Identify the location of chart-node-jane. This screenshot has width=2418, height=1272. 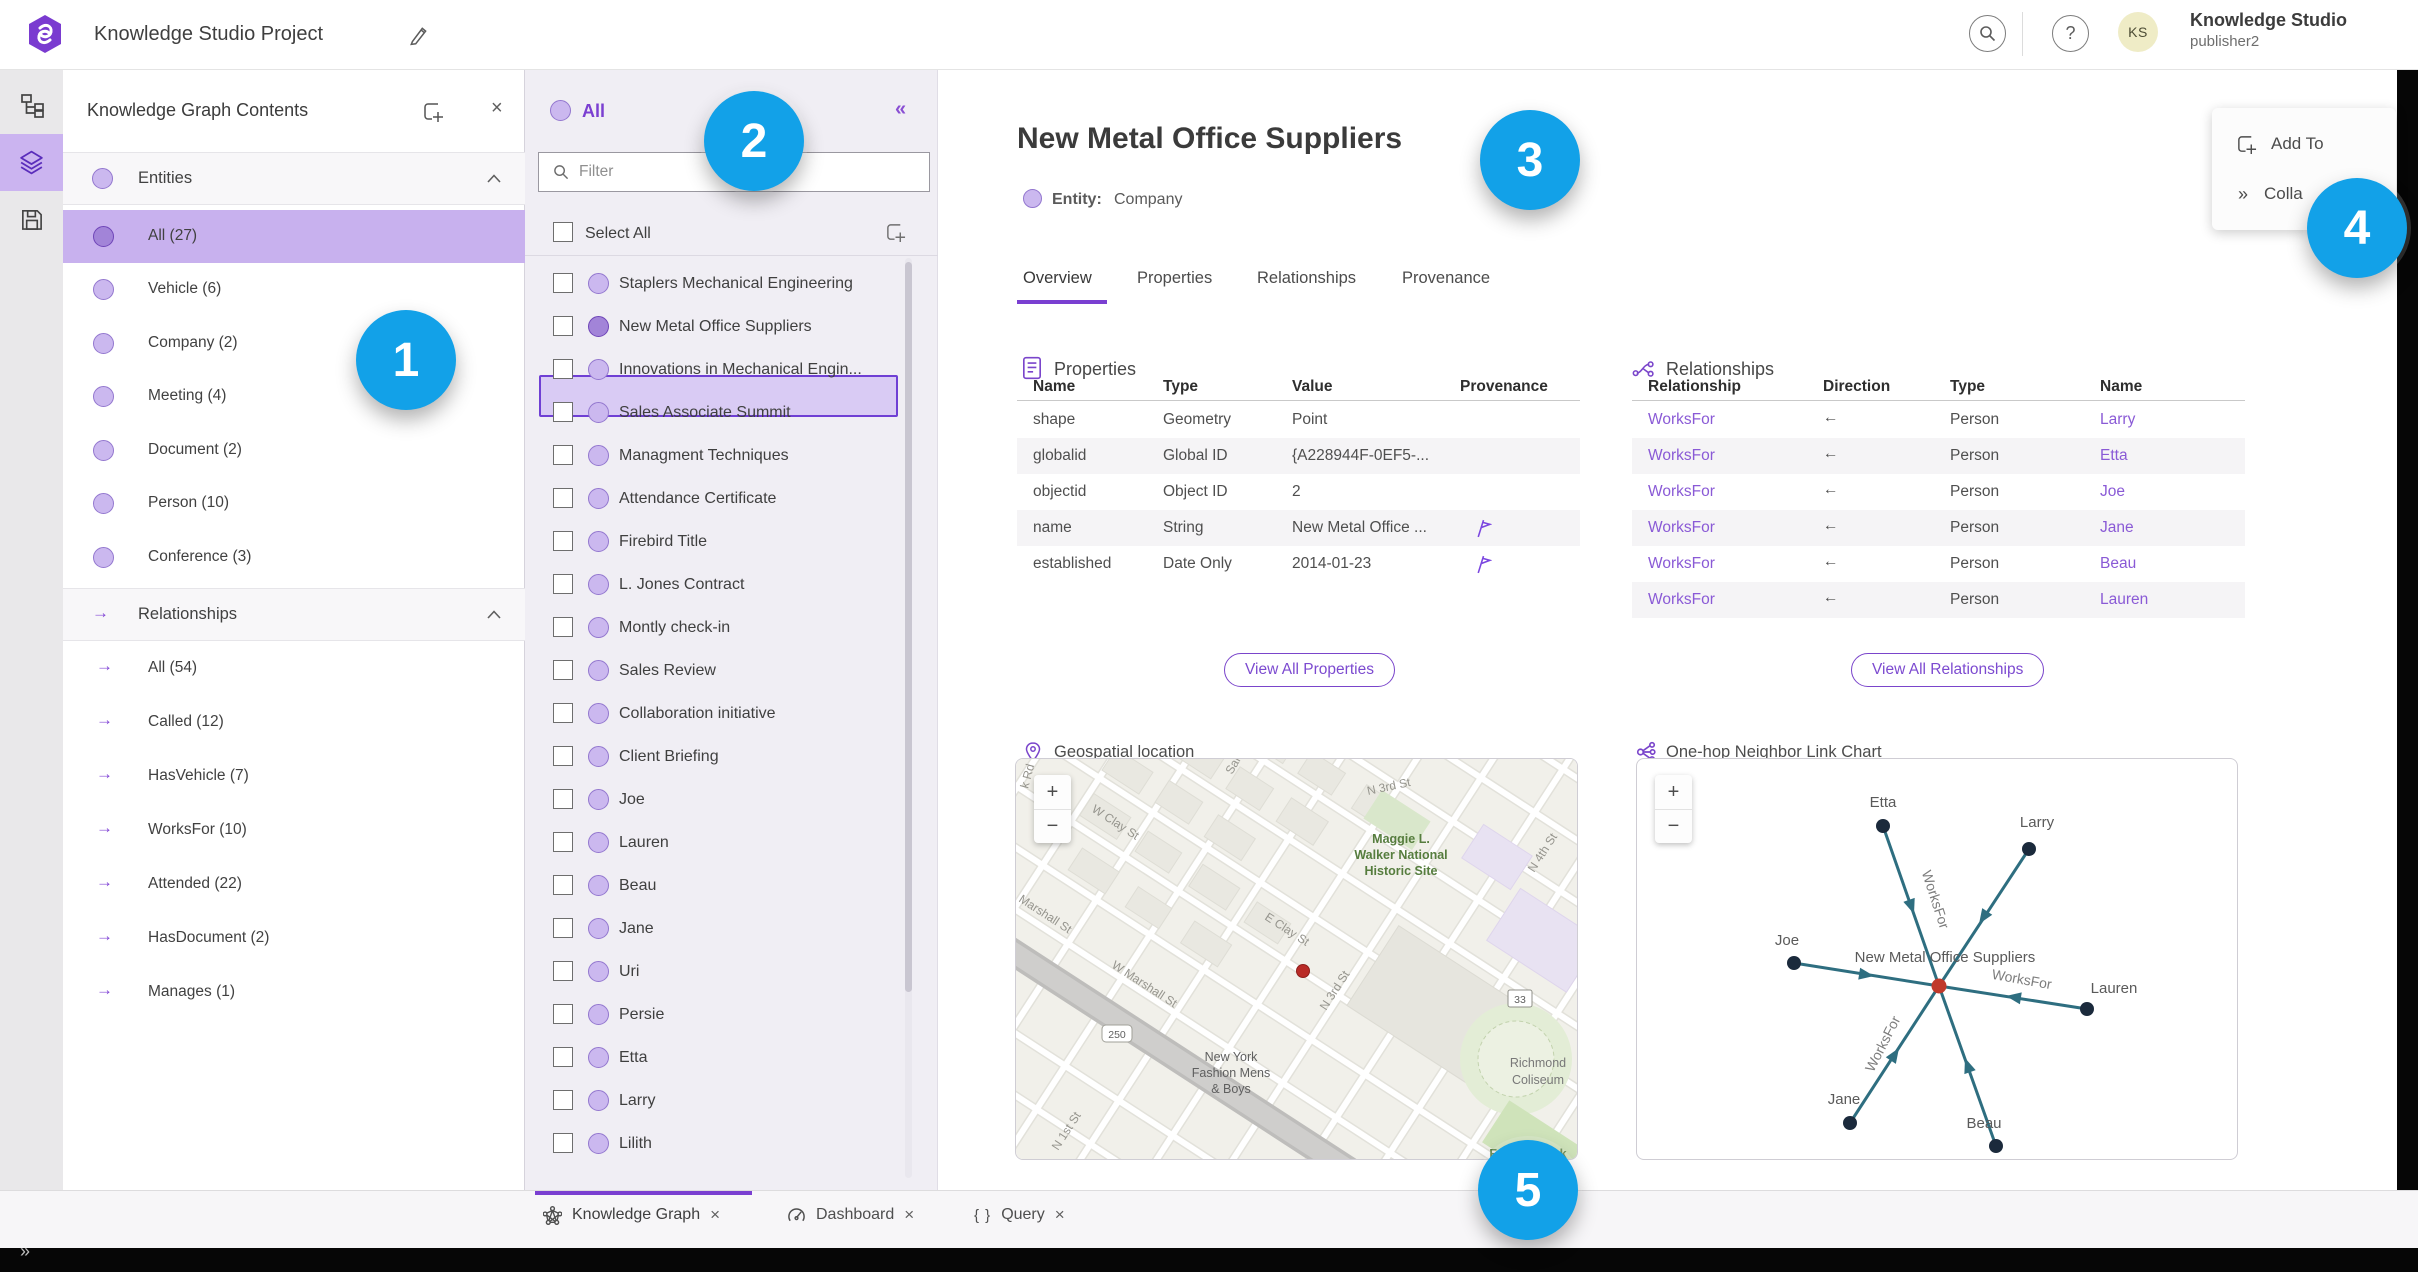
(1850, 1123).